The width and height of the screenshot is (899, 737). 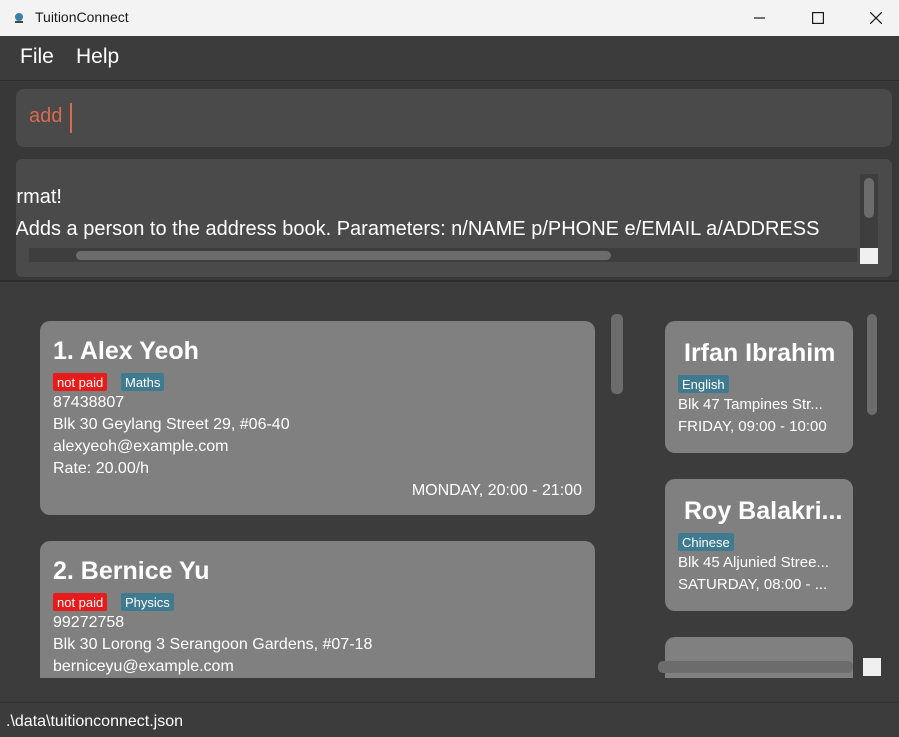 What do you see at coordinates (126, 351) in the screenshot?
I see `person-name: 1. Alex Yeoh` at bounding box center [126, 351].